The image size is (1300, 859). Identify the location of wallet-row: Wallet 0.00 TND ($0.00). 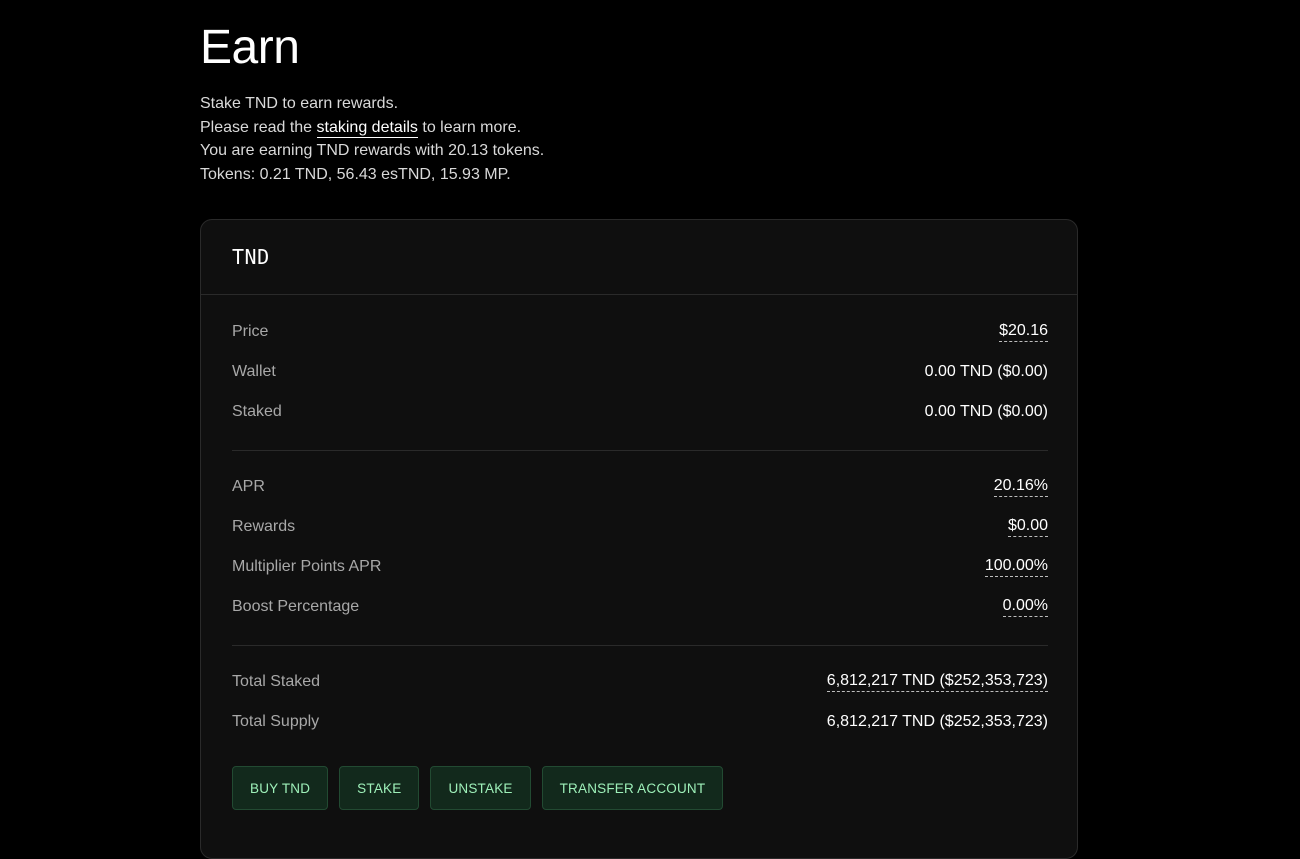
(640, 372).